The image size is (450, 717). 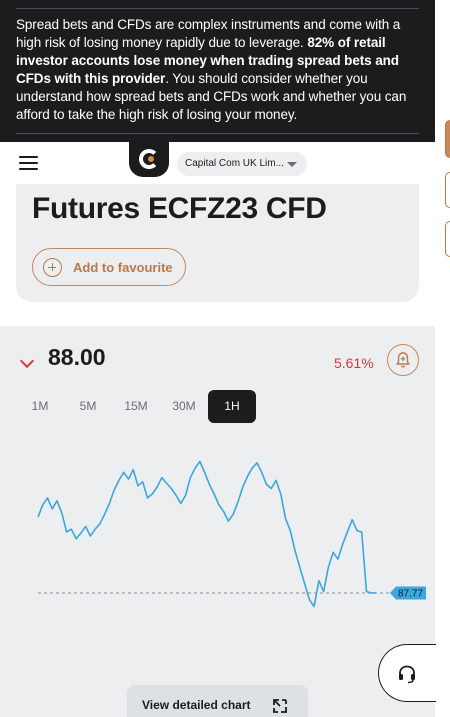 I want to click on capital-com-logo, so click(x=149, y=159).